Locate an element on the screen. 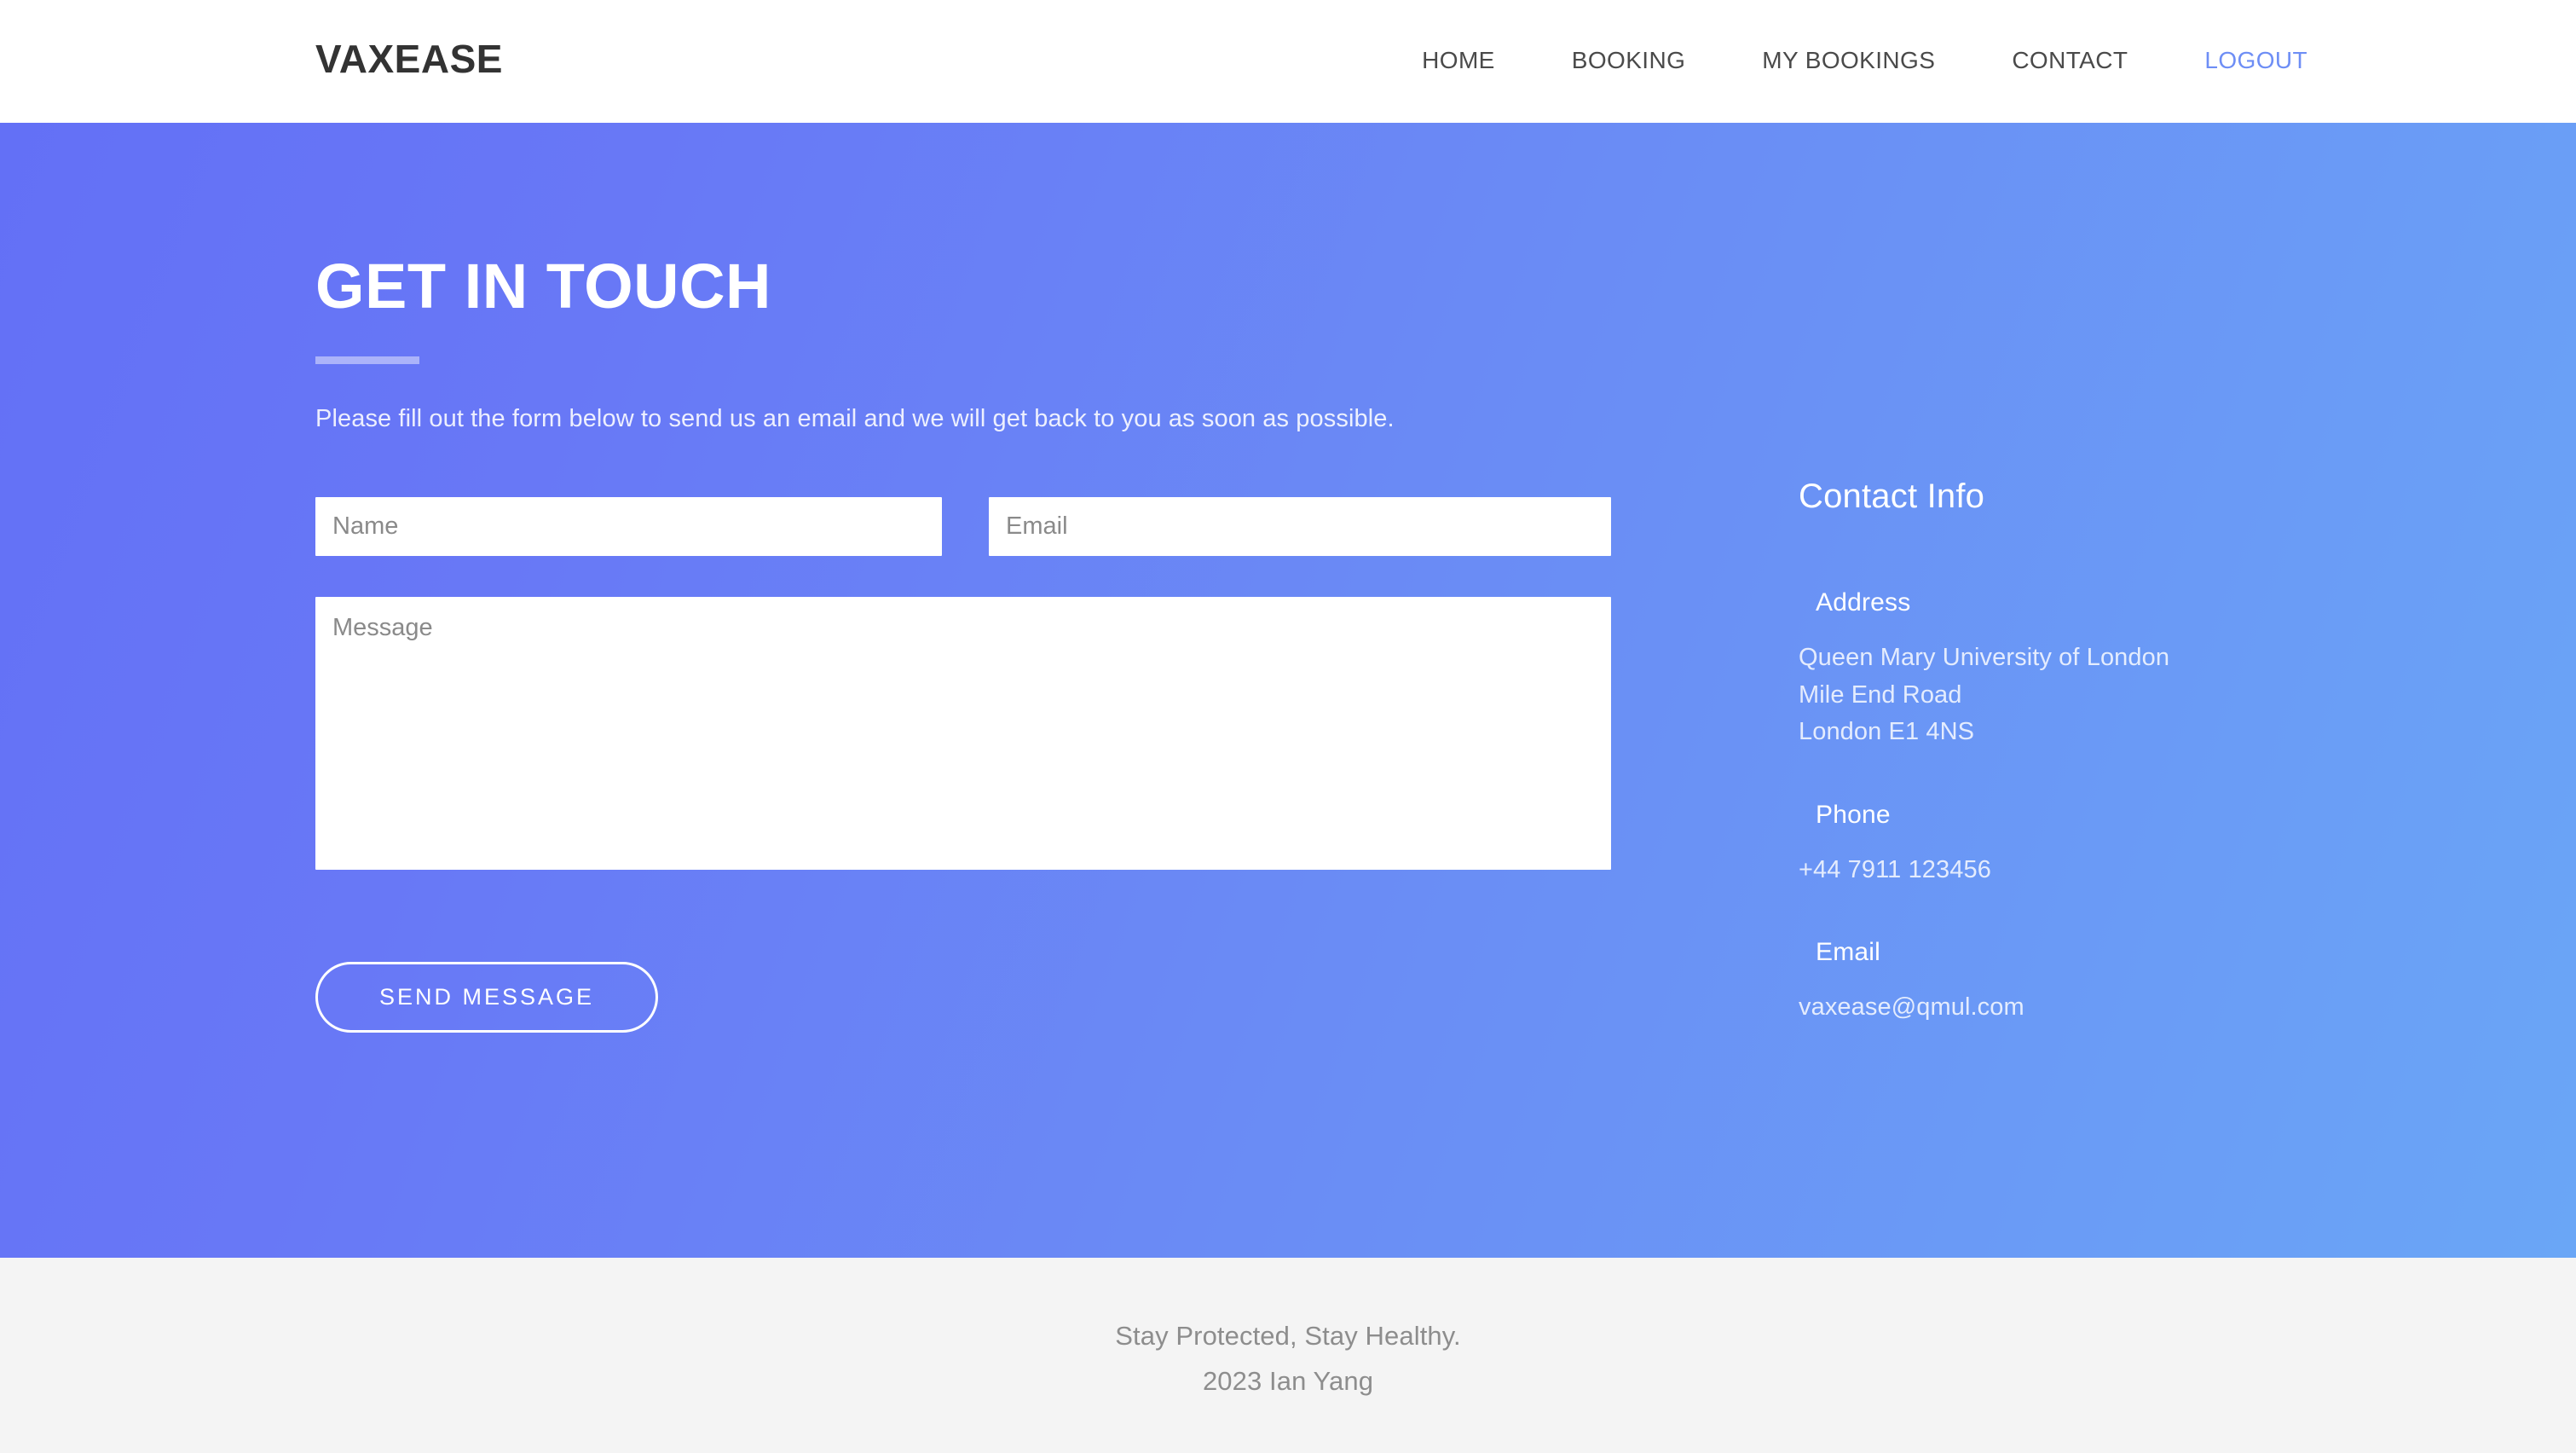 The width and height of the screenshot is (2576, 1453). phone-label-row: Phone is located at coordinates (2063, 815).